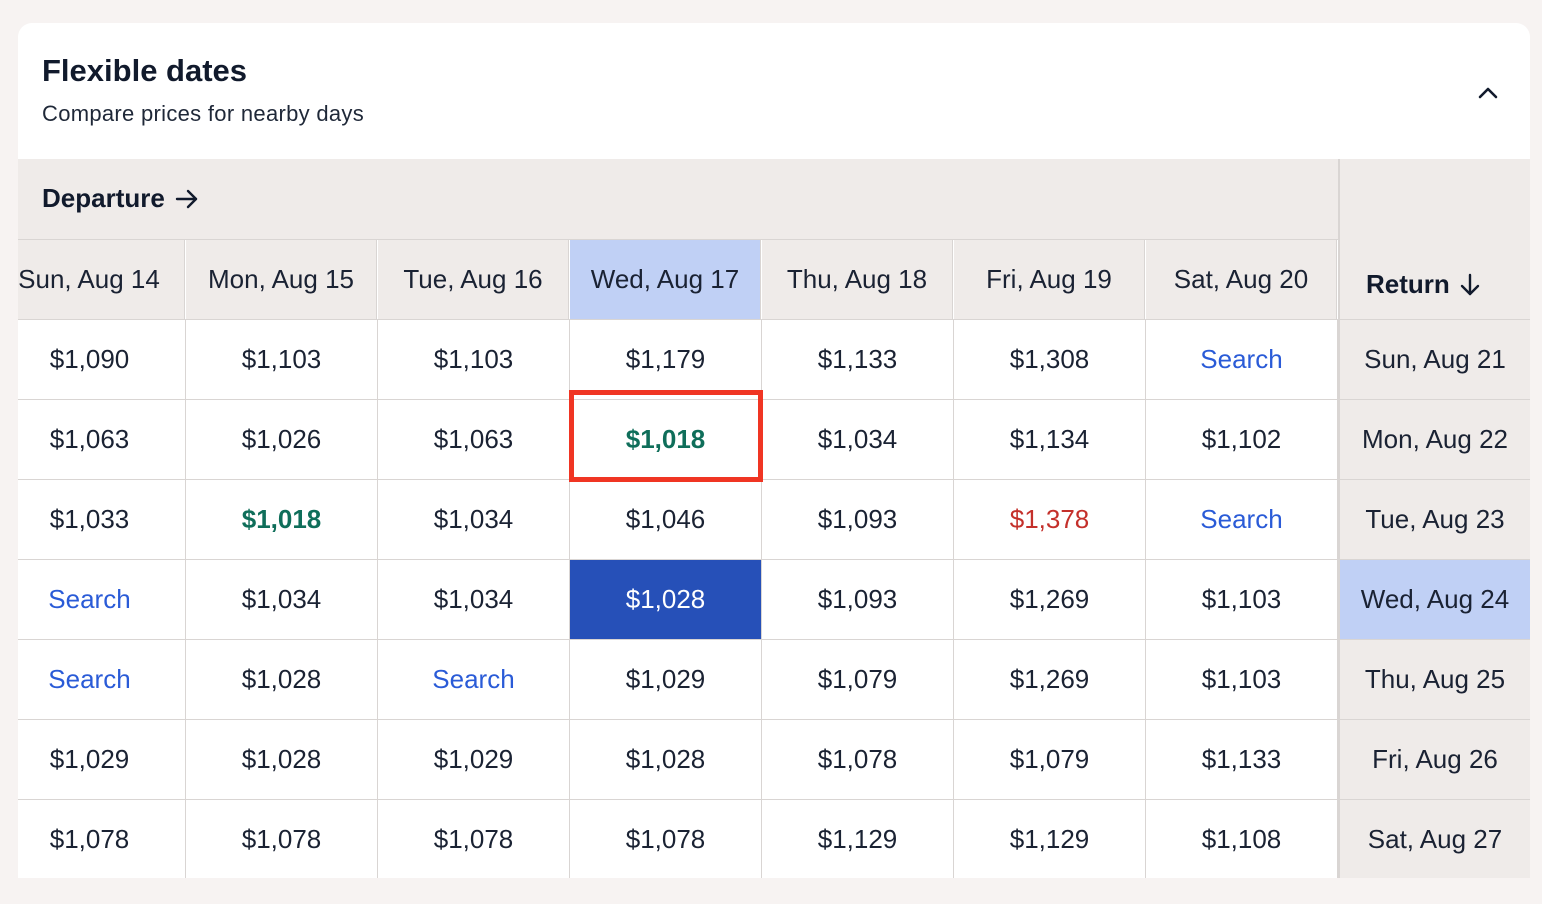  What do you see at coordinates (282, 439) in the screenshot?
I see `price-cell: $1,026` at bounding box center [282, 439].